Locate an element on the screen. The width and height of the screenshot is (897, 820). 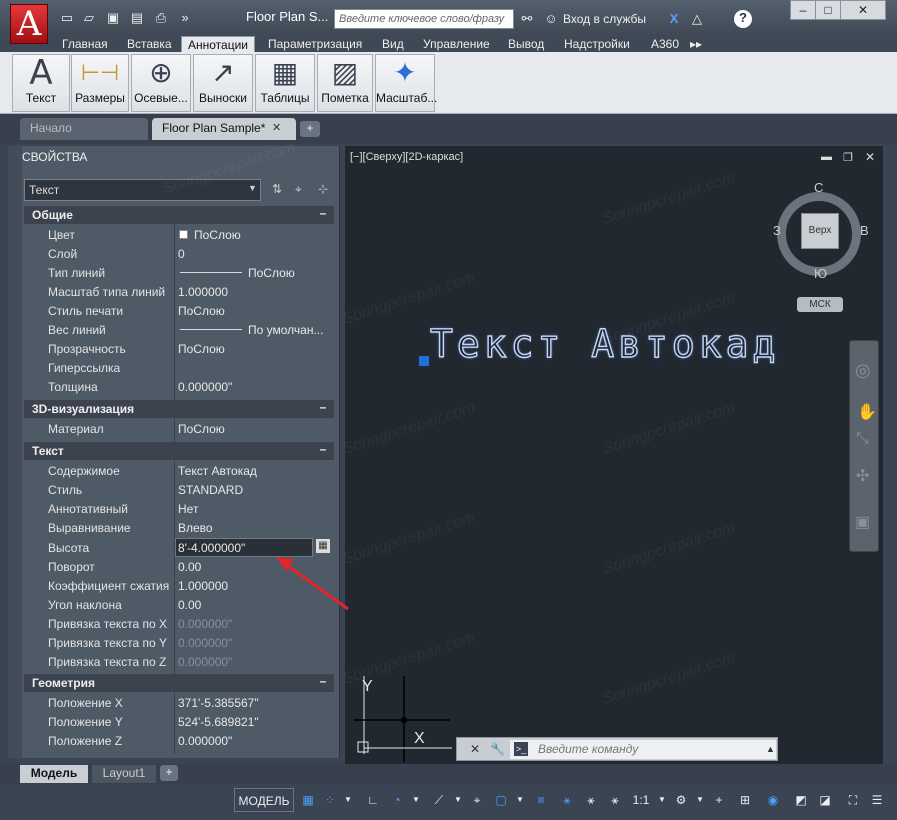
prop-value: Нет is located at coordinates (188, 509).